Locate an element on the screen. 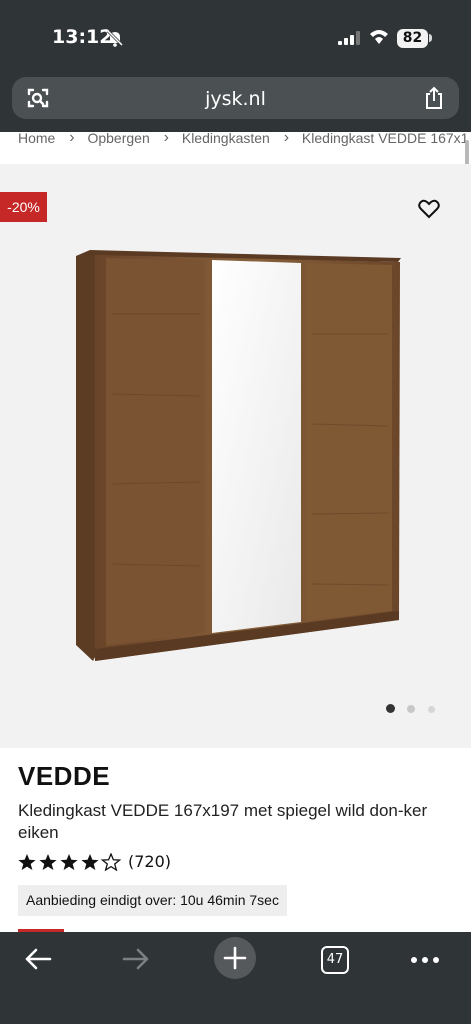 The image size is (471, 1024). heart-icon is located at coordinates (429, 209).